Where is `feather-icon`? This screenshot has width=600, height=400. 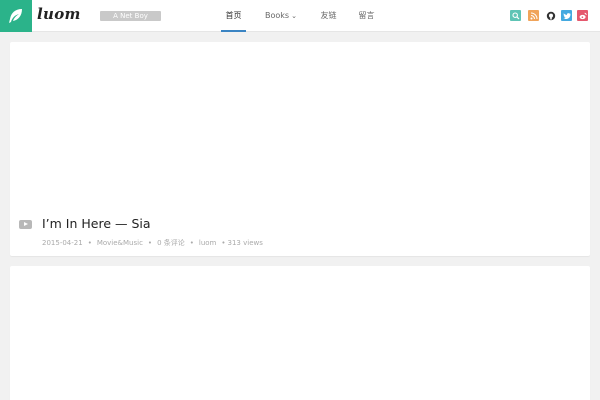
feather-icon is located at coordinates (15, 16).